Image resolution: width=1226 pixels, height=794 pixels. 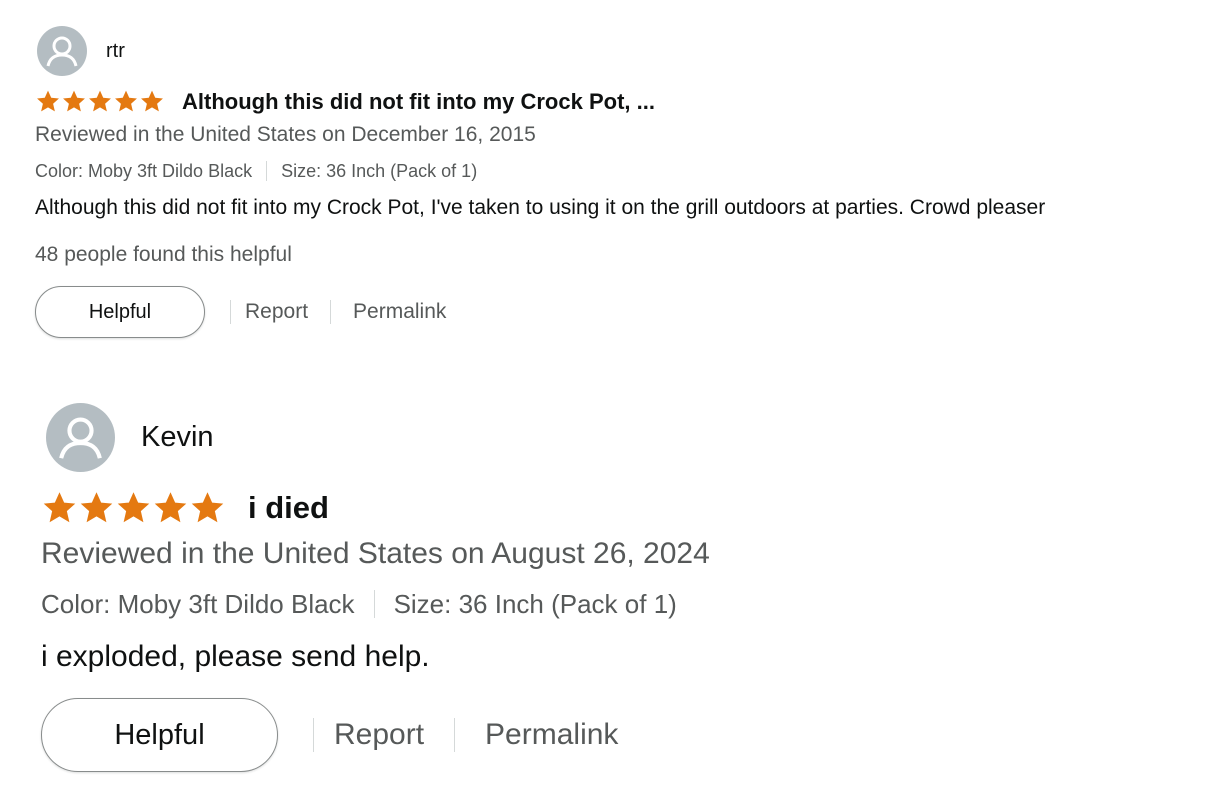 What do you see at coordinates (551, 735) in the screenshot?
I see `permalink-link: Permalink` at bounding box center [551, 735].